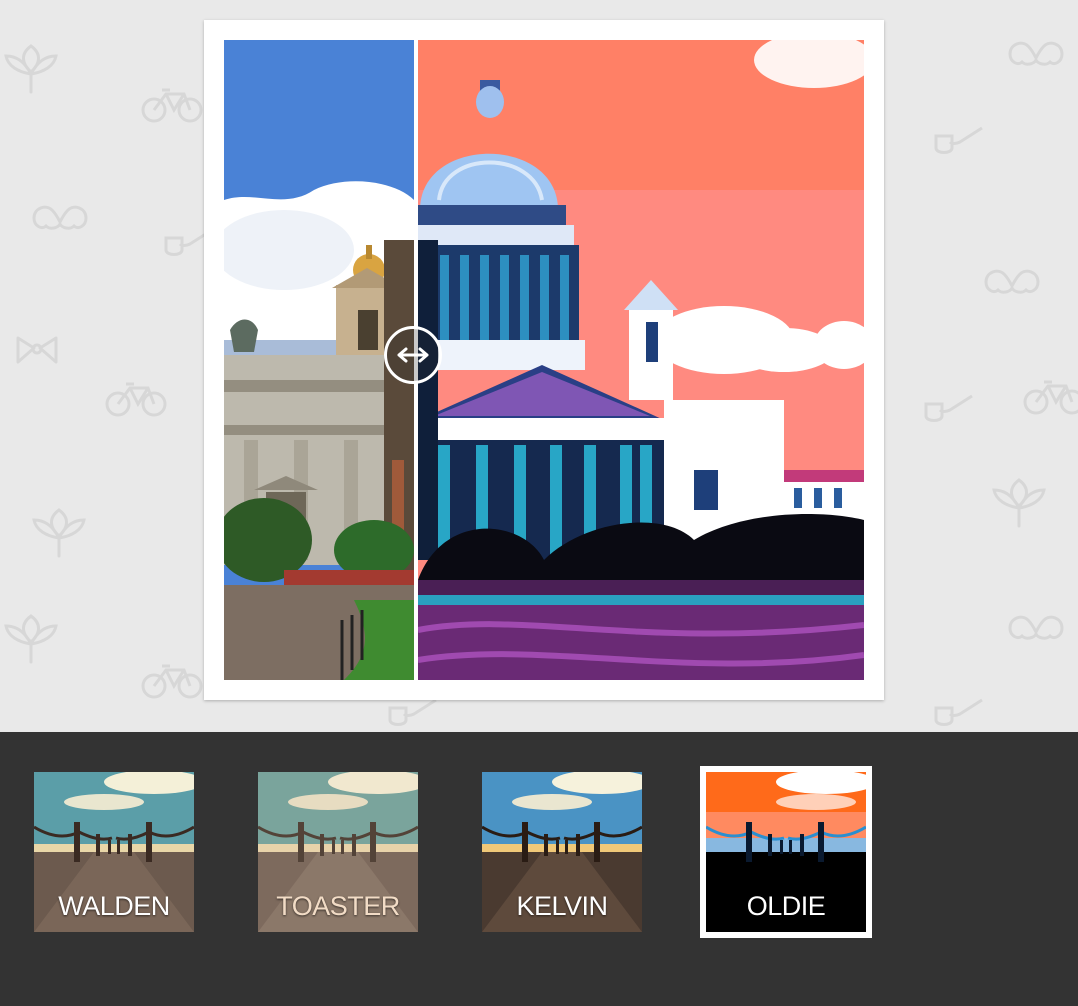 The height and width of the screenshot is (1006, 1078). What do you see at coordinates (786, 852) in the screenshot?
I see `filter-thumb-oldie: OLDIE` at bounding box center [786, 852].